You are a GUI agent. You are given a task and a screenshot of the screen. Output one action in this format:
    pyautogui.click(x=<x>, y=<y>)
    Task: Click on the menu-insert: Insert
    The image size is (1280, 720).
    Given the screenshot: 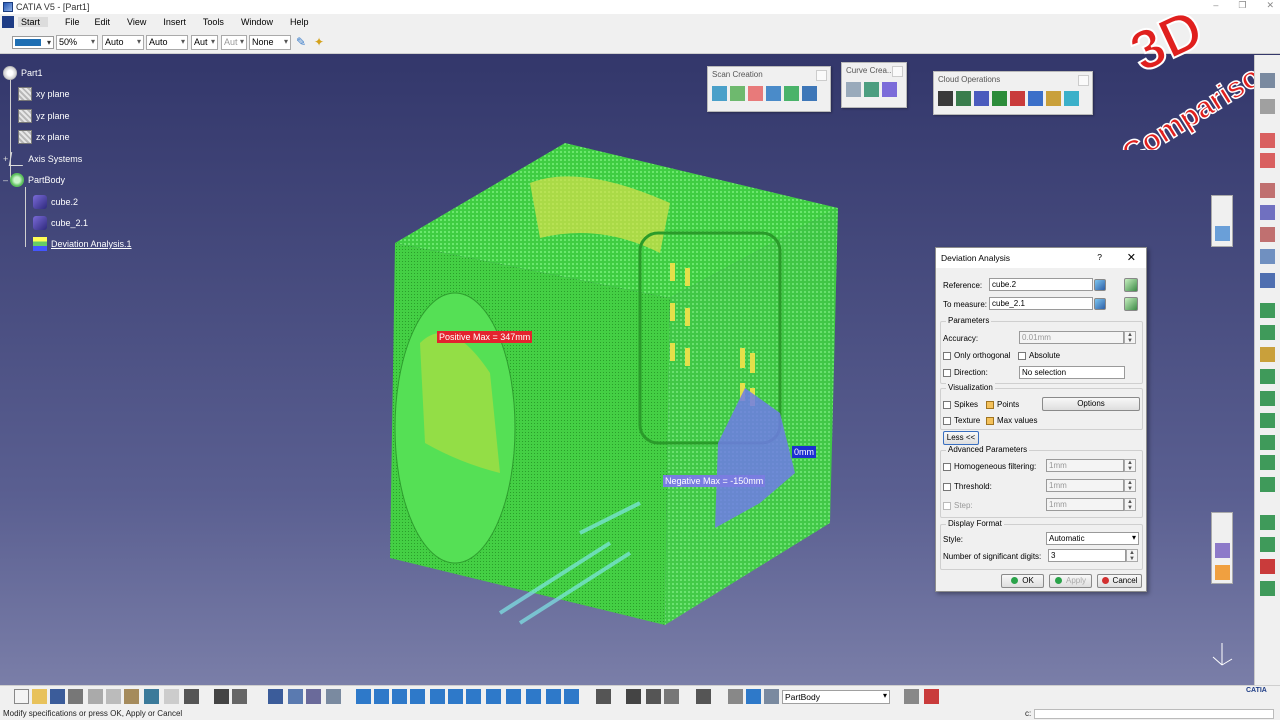 What is the action you would take?
    pyautogui.click(x=177, y=22)
    